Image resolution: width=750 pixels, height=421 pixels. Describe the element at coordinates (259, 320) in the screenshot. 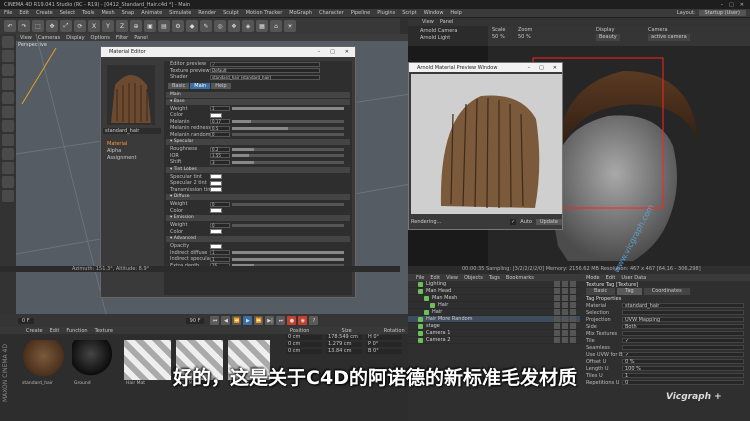

I see `timeline-button: ⏩` at that location.